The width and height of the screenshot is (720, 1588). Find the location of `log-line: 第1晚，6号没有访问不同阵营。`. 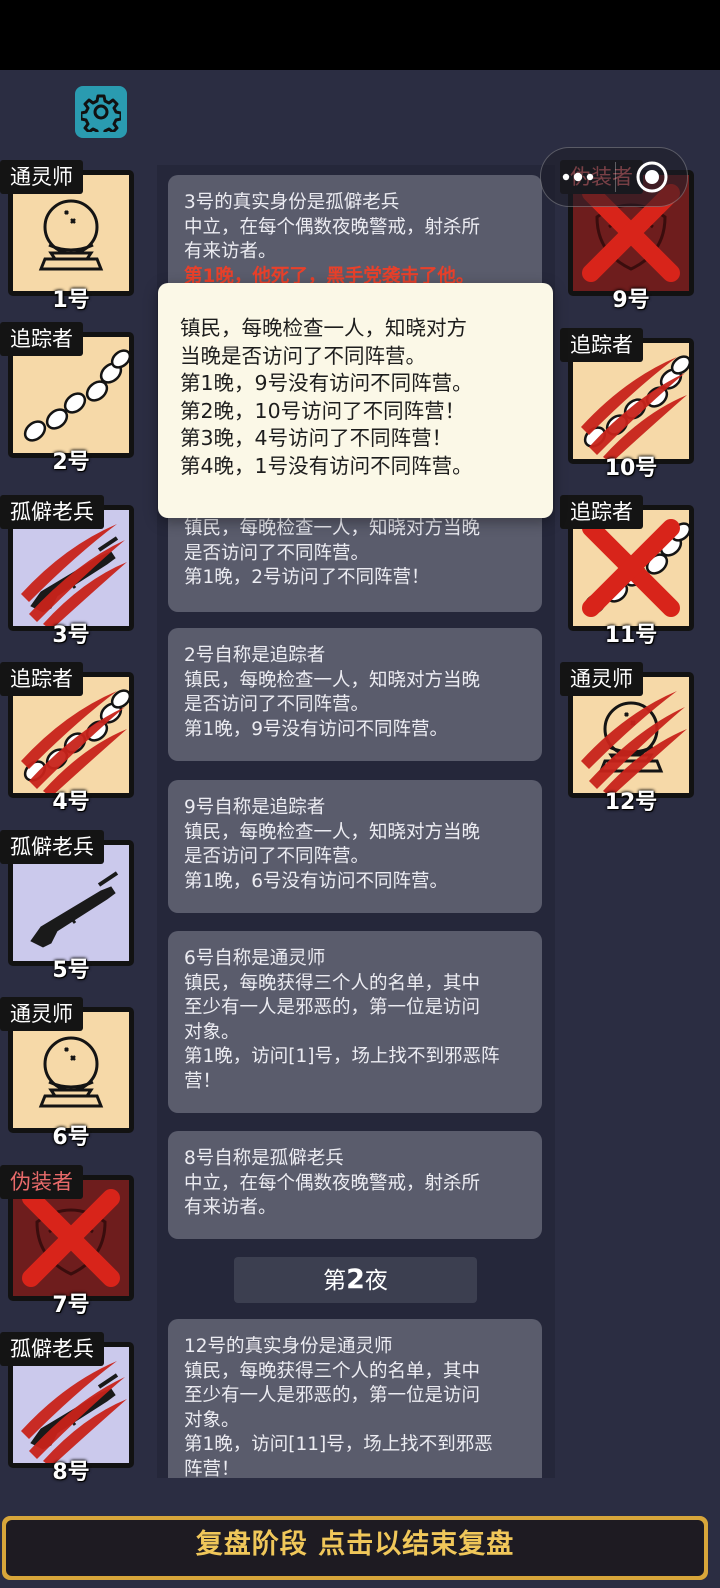

log-line: 第1晚，6号没有访问不同阵营。 is located at coordinates (316, 881).